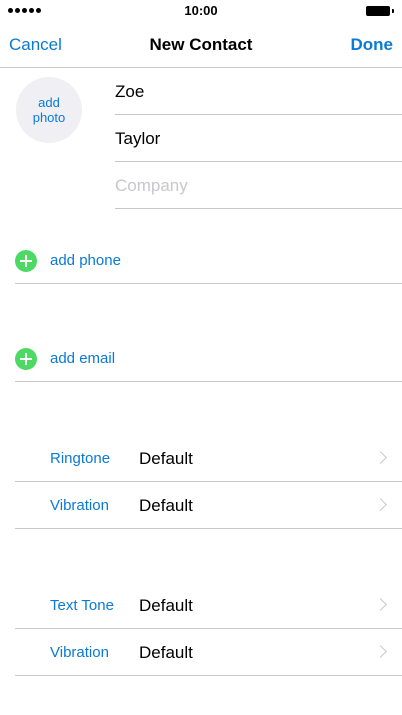  Describe the element at coordinates (208, 505) in the screenshot. I see `vibration-row: Vibration Default` at that location.